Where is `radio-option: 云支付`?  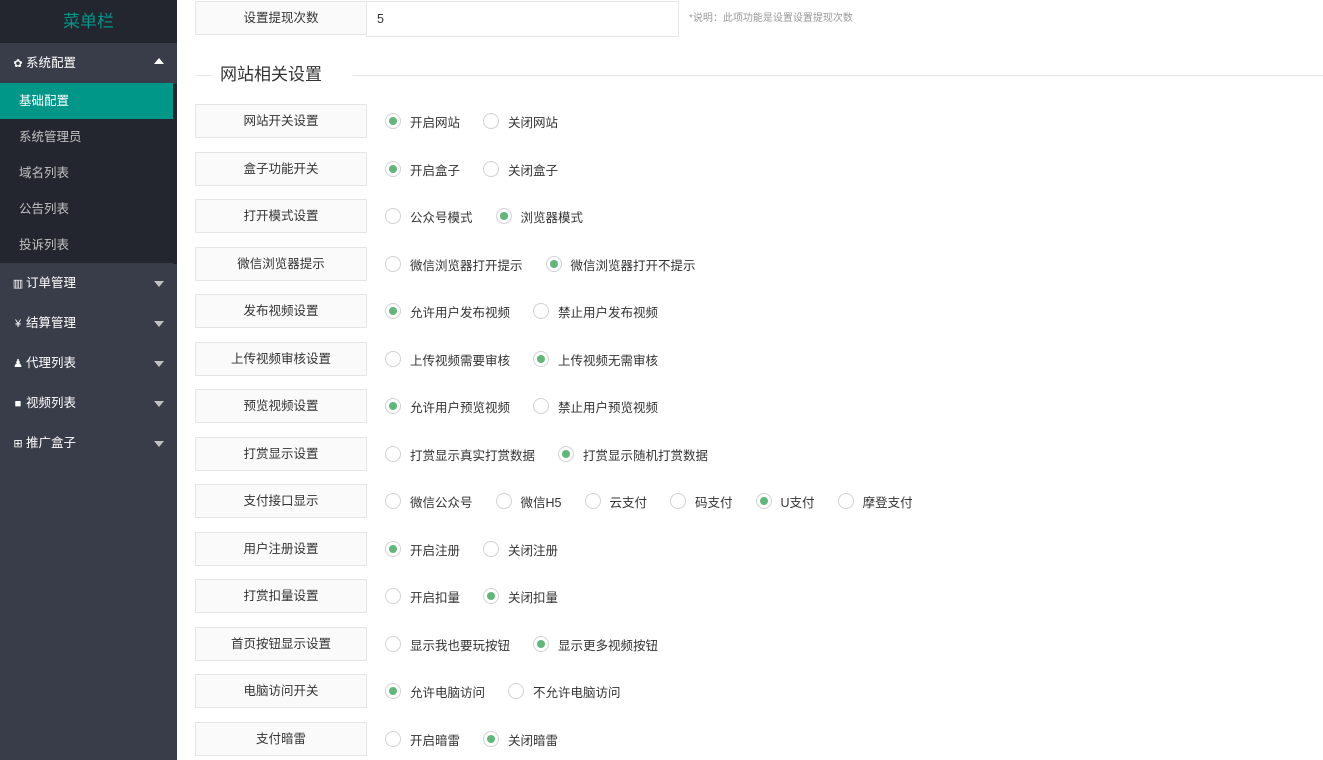
radio-option: 云支付 is located at coordinates (615, 501).